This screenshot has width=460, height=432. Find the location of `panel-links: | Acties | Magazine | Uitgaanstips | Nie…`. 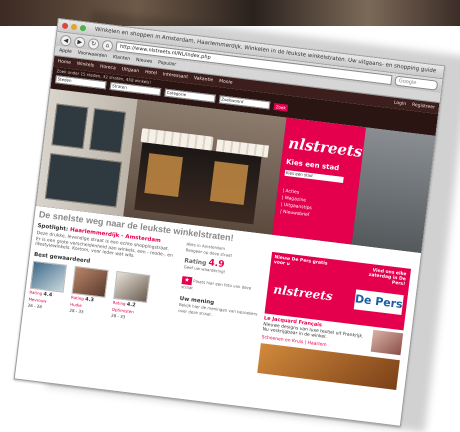

panel-links: | Acties | Magazine | Uitgaanstips | Nie… is located at coordinates (316, 206).